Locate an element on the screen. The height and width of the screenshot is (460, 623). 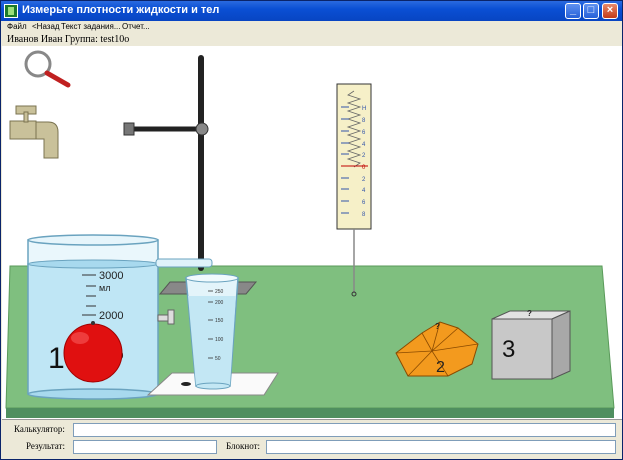
user-info: Иванов Иван Группа: test10o is located at coordinates (68, 39).